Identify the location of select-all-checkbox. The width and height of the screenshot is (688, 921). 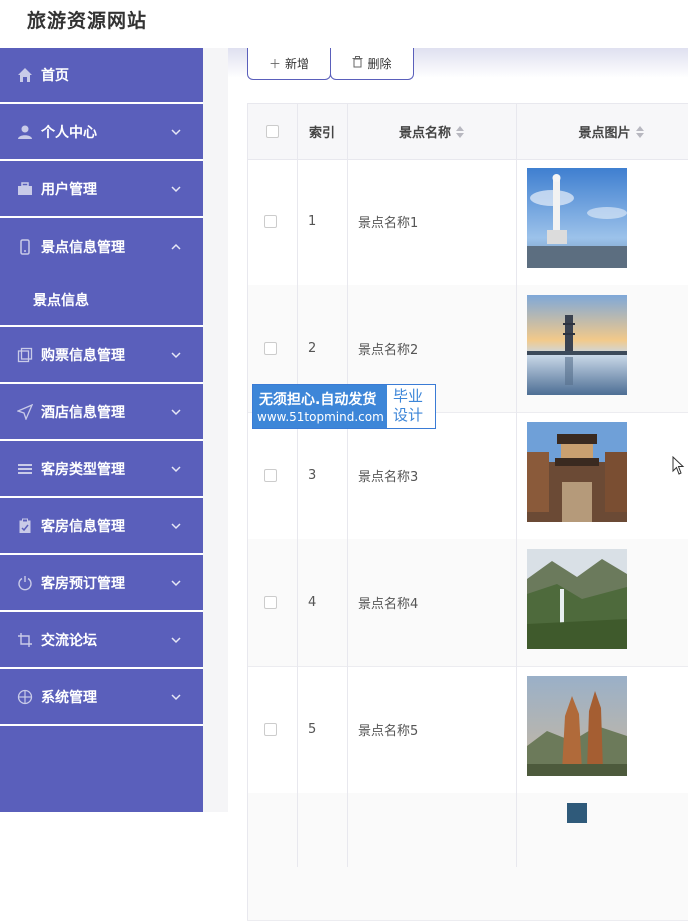
(272, 131).